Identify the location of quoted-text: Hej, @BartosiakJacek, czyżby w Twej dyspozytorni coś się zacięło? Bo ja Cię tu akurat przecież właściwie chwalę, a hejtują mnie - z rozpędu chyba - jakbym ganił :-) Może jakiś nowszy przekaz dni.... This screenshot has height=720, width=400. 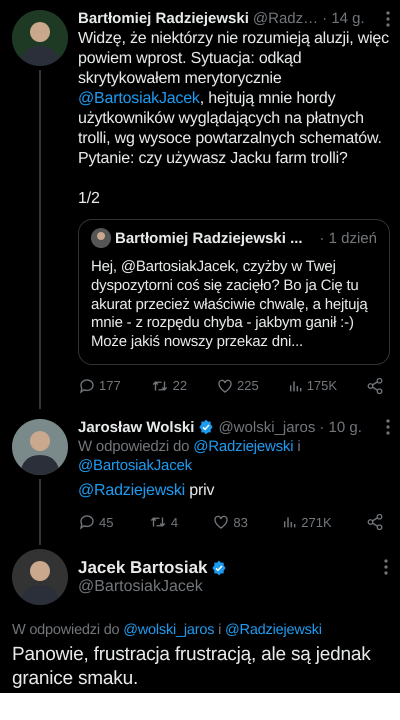
(230, 305).